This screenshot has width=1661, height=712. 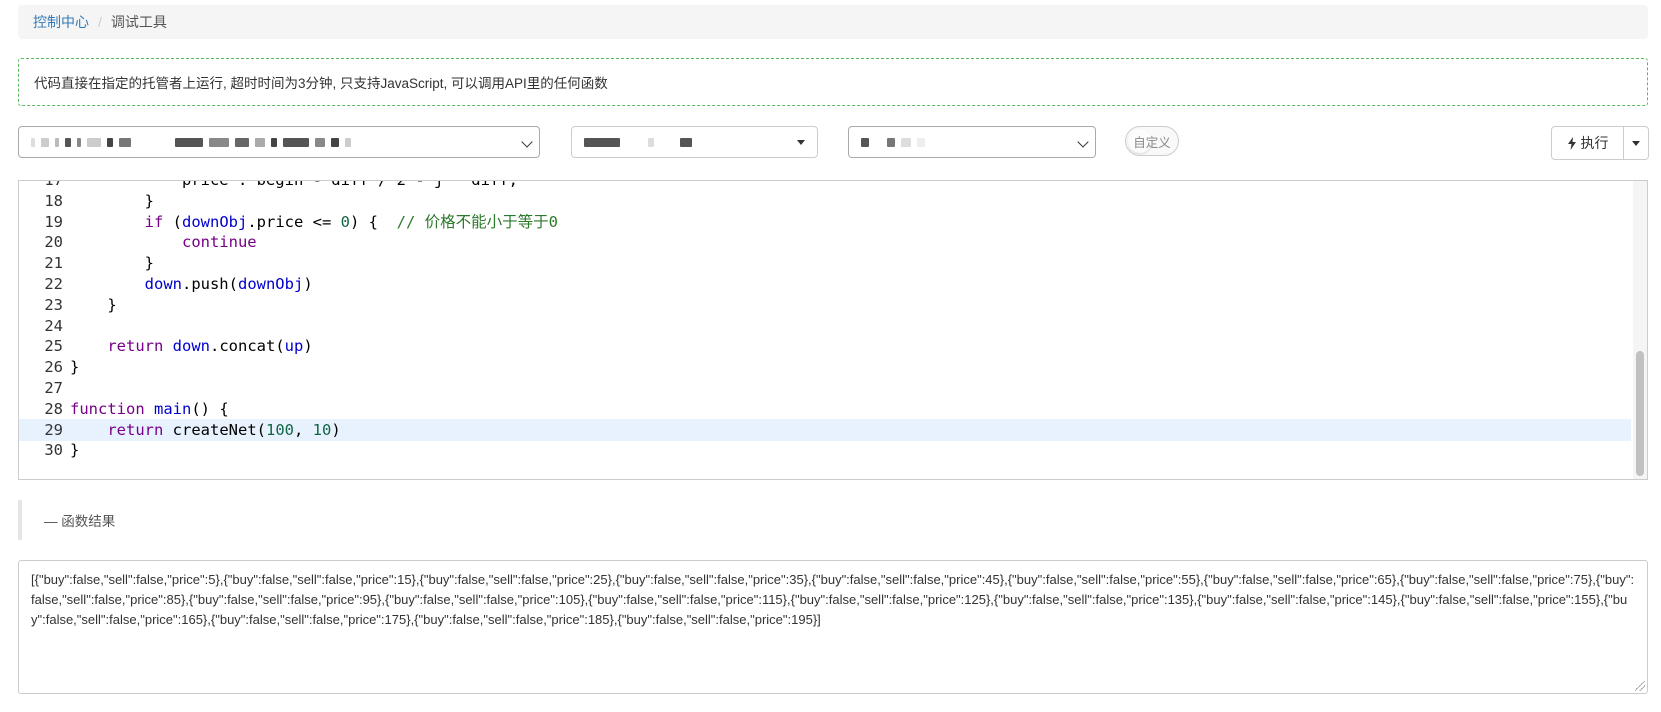 I want to click on run-button-label: 执行, so click(x=1594, y=143).